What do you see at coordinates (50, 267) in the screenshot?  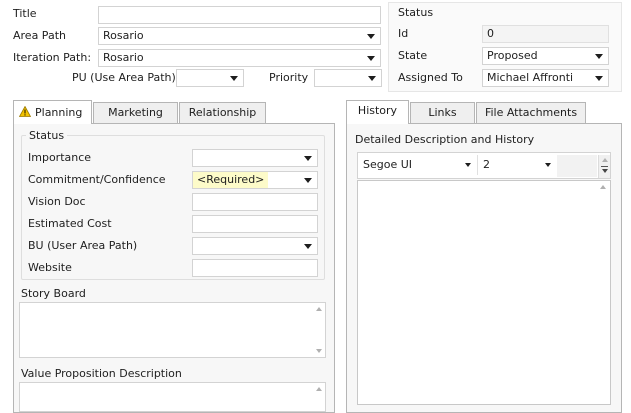 I see `website-label: Website` at bounding box center [50, 267].